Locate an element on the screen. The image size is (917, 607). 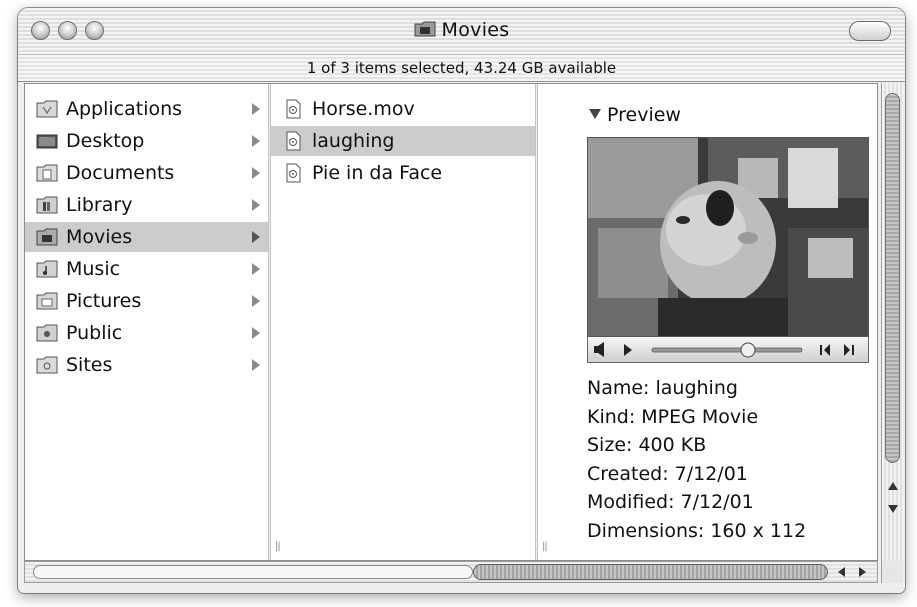
movie-preview-image is located at coordinates (728, 237).